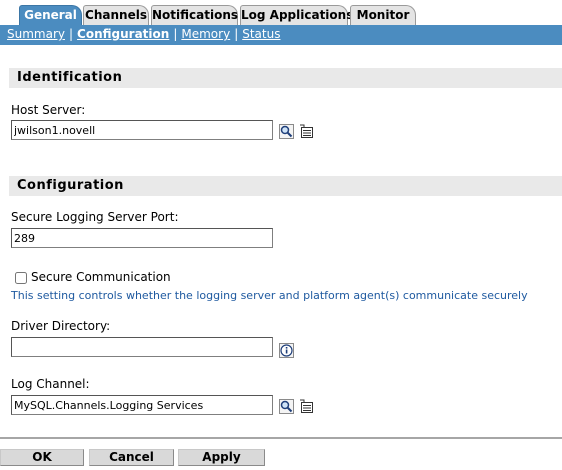  Describe the element at coordinates (296, 15) in the screenshot. I see `tab-log-applications: Log Applications` at that location.